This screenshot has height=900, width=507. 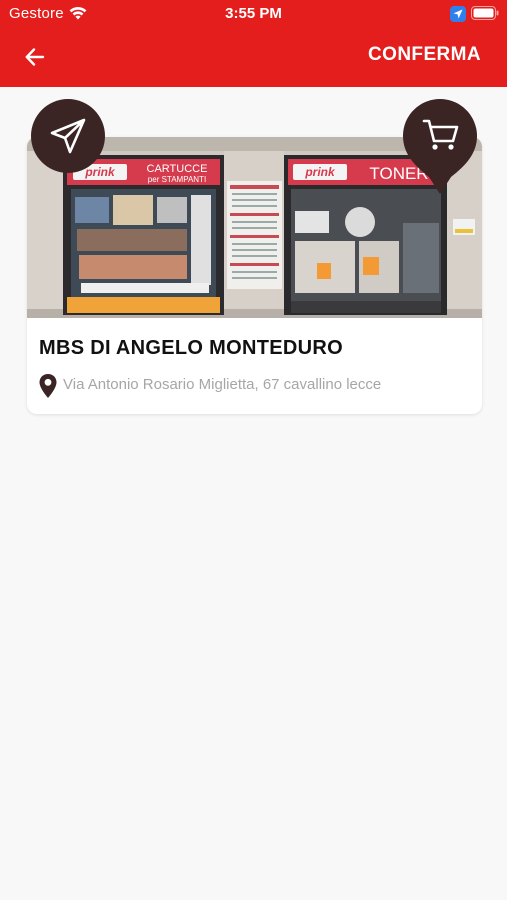 I want to click on app-header: Gestore 3:55 PM CONFERMA, so click(x=253, y=43).